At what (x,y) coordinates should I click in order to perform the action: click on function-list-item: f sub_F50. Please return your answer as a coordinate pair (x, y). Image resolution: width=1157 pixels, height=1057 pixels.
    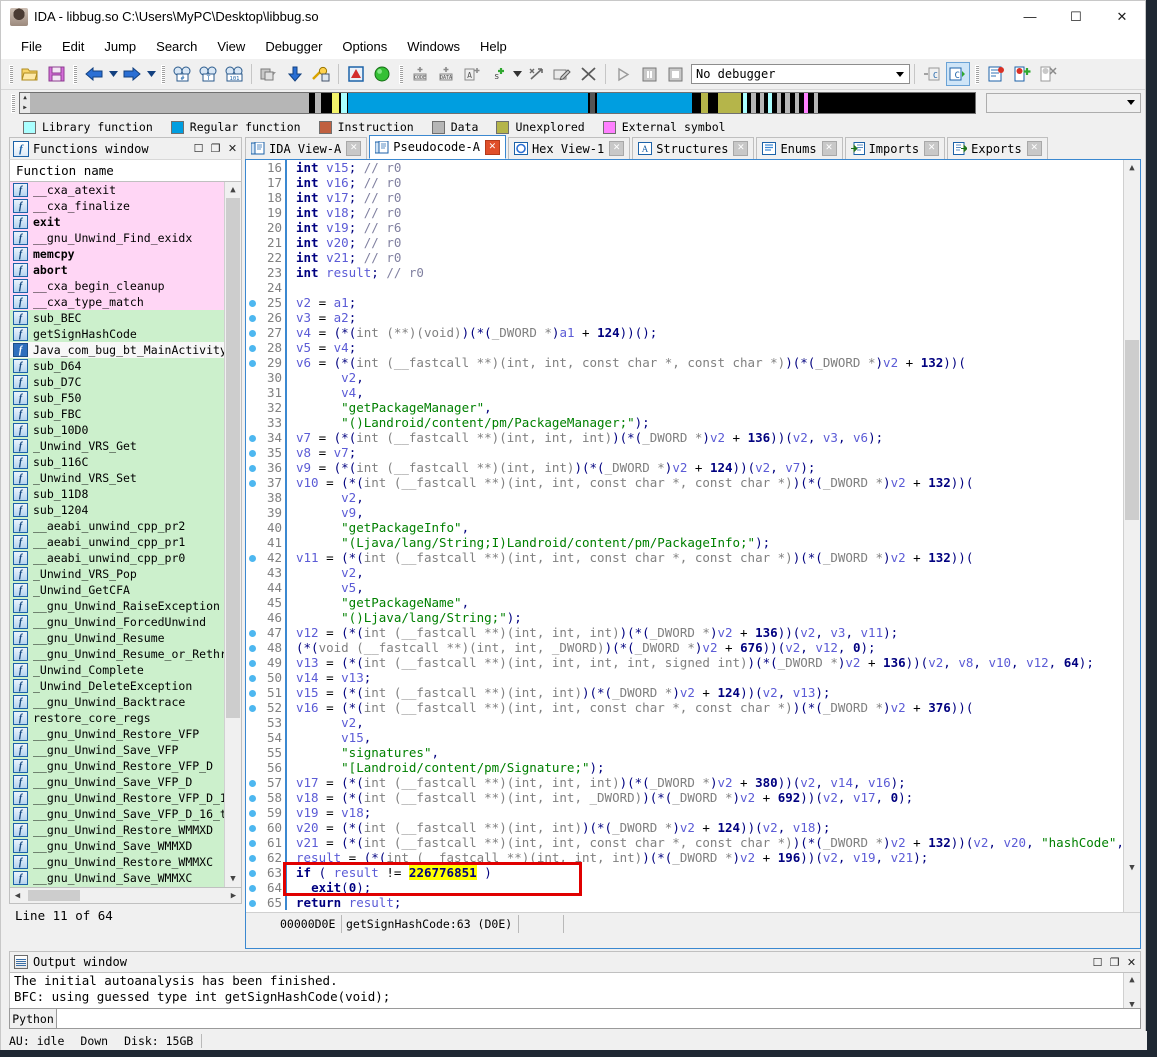
    Looking at the image, I should click on (117, 398).